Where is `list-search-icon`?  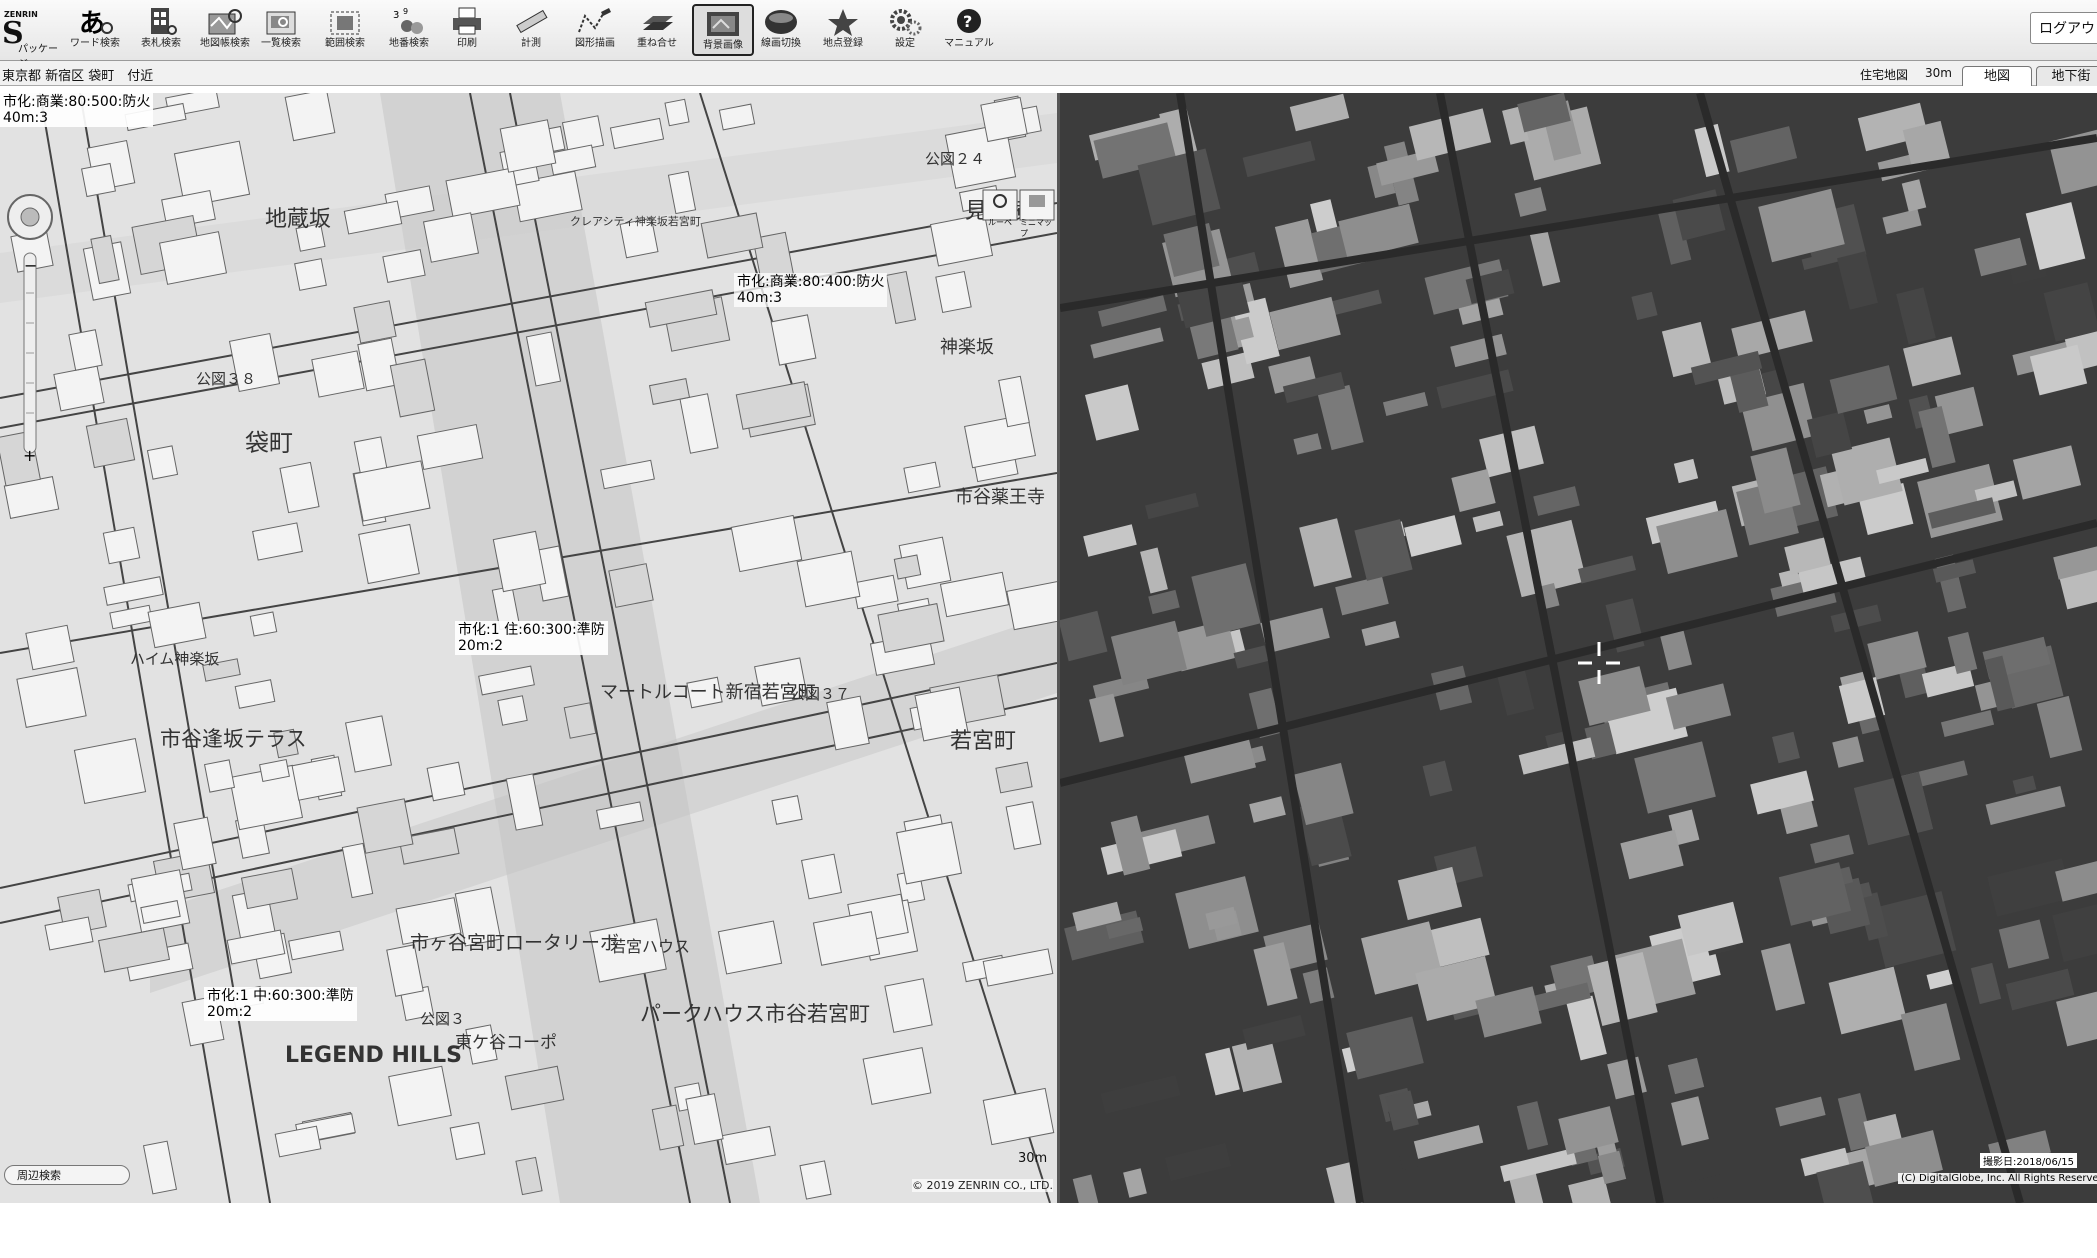
list-search-icon is located at coordinates (281, 23).